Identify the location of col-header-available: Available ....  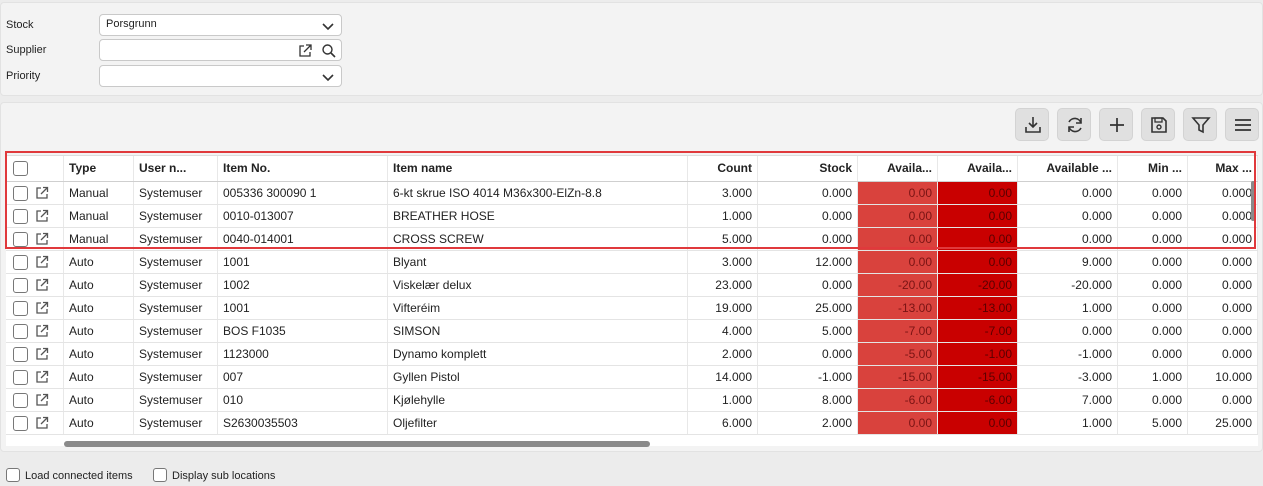
(1068, 168).